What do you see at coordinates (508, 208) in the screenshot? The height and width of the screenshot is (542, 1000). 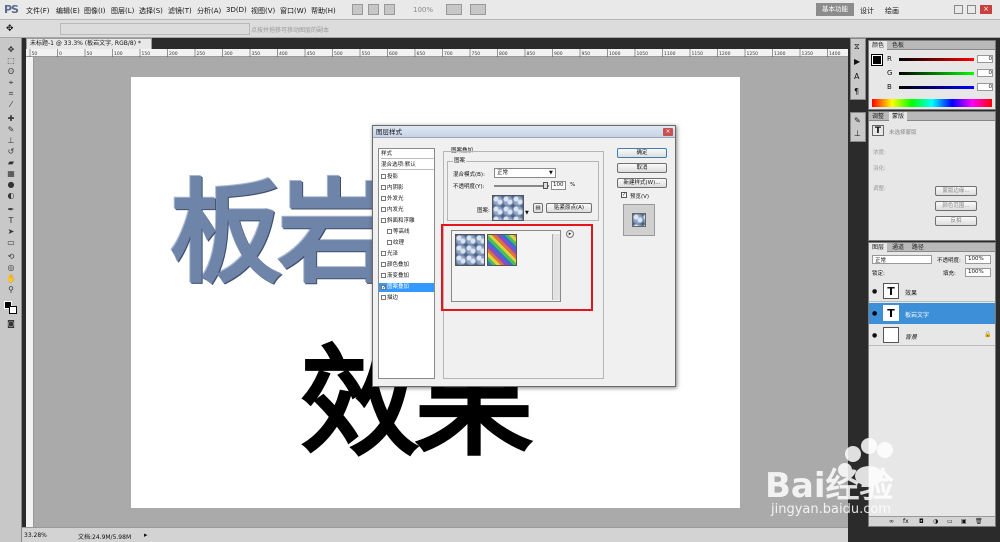 I see `pattern-picker-swatch` at bounding box center [508, 208].